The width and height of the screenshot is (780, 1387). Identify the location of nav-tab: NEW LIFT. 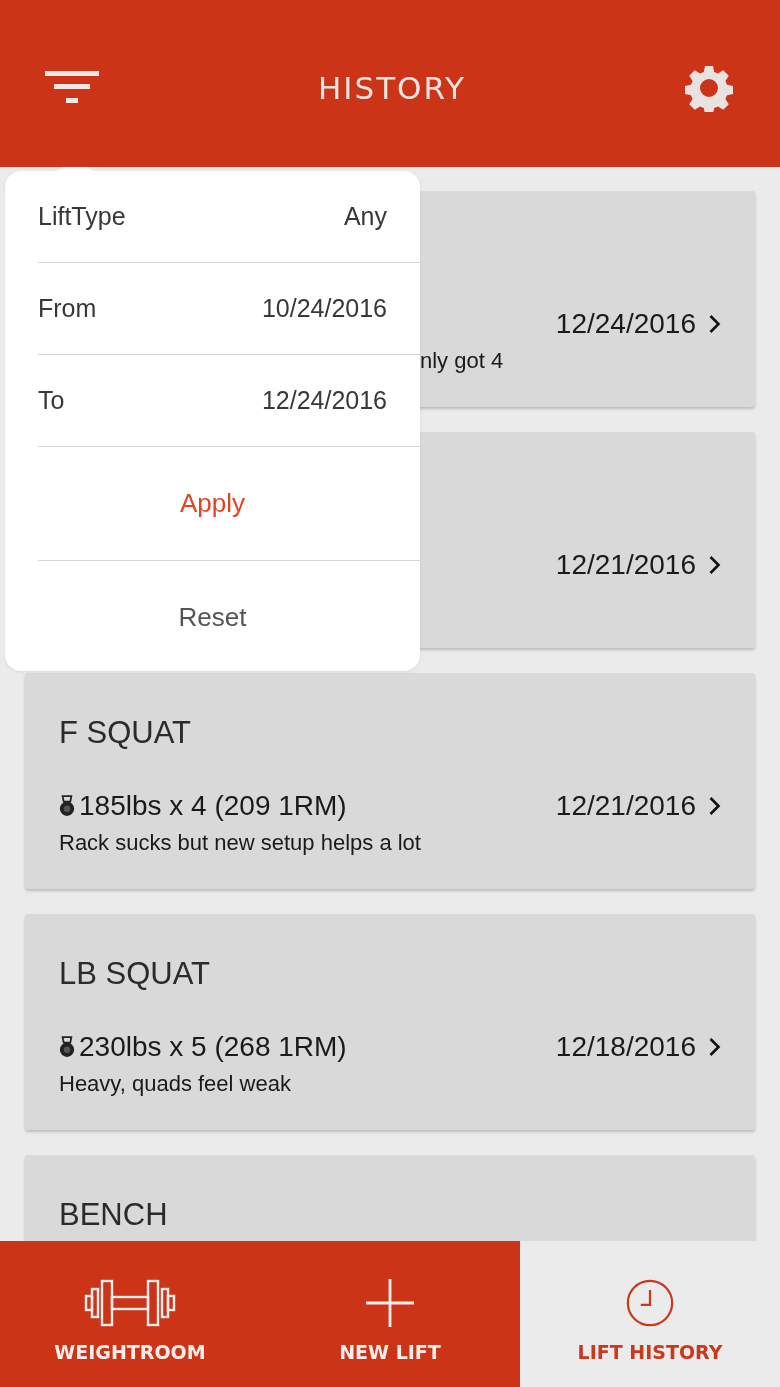
(390, 1314).